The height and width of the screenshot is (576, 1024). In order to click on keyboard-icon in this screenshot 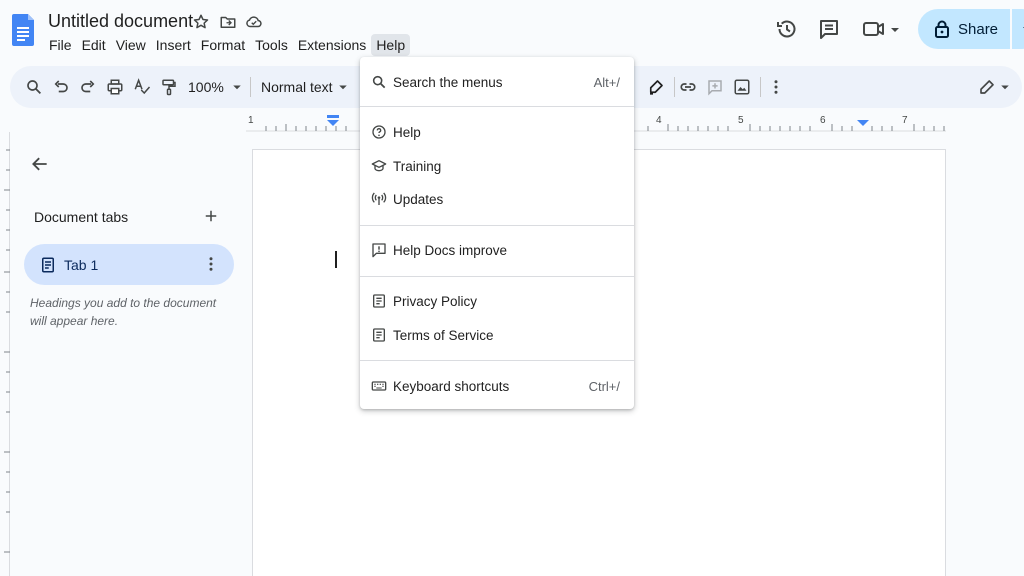, I will do `click(379, 386)`.